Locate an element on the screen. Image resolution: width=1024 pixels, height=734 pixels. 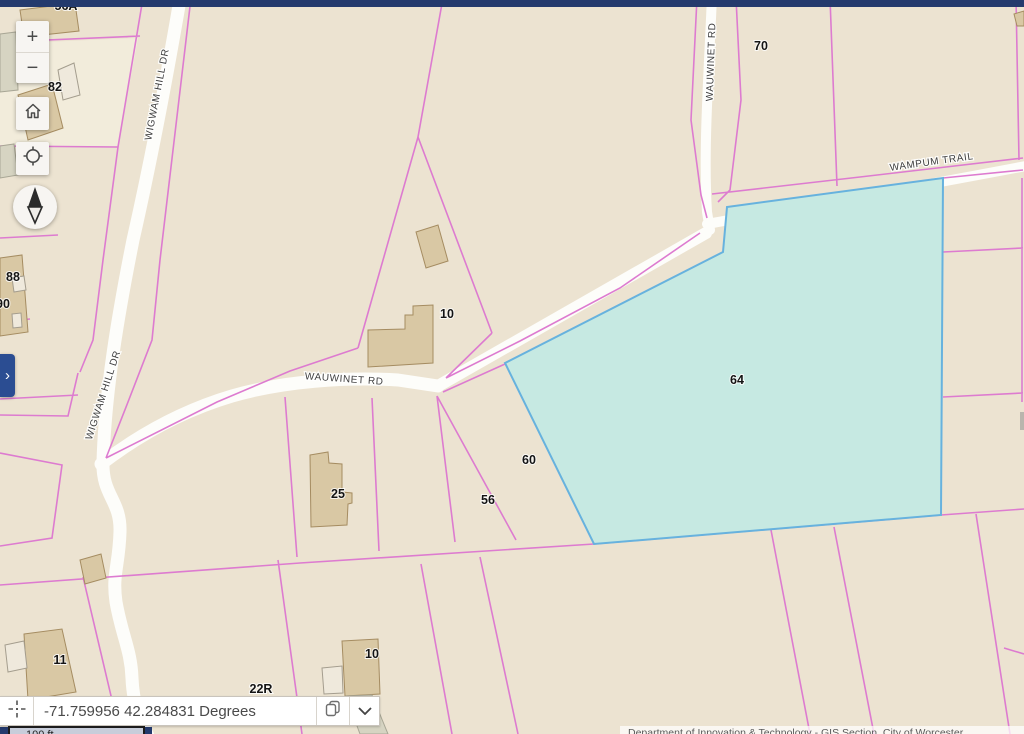
building-10-north is located at coordinates (400, 336).